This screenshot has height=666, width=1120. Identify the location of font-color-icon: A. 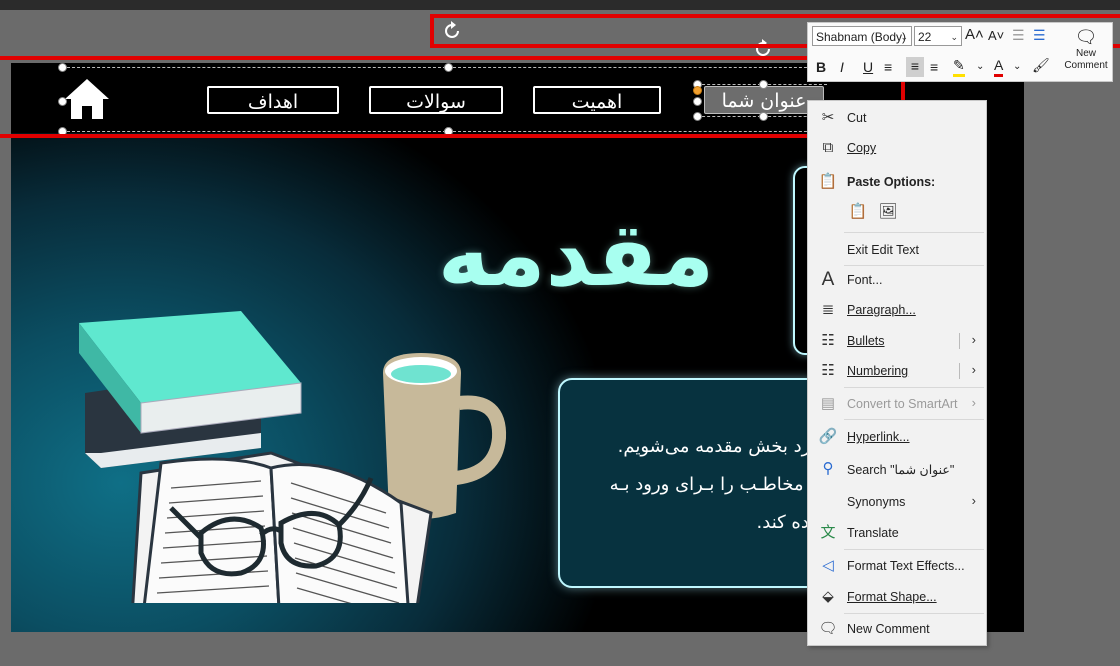
(999, 66).